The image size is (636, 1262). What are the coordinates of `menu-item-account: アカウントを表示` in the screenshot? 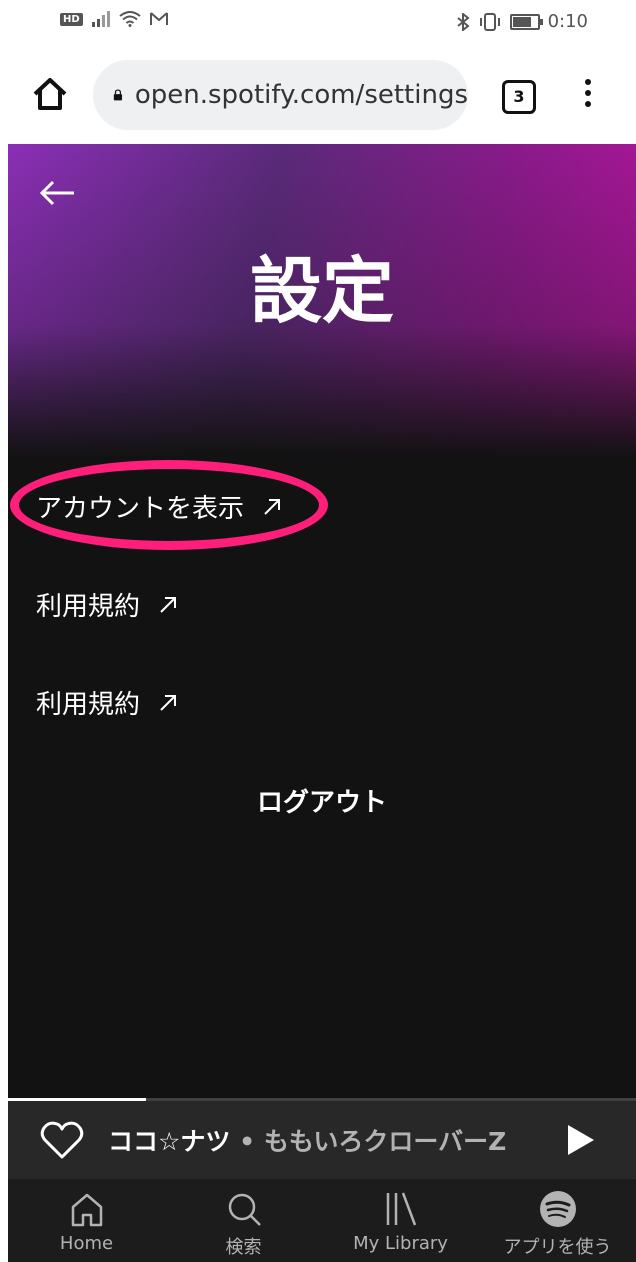 It's located at (159, 506).